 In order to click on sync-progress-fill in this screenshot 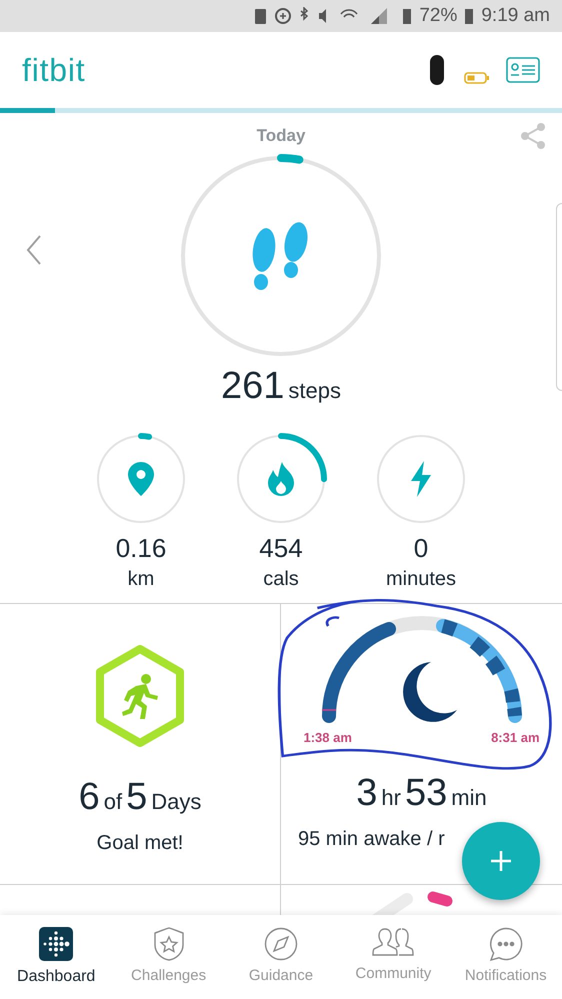, I will do `click(27, 110)`.